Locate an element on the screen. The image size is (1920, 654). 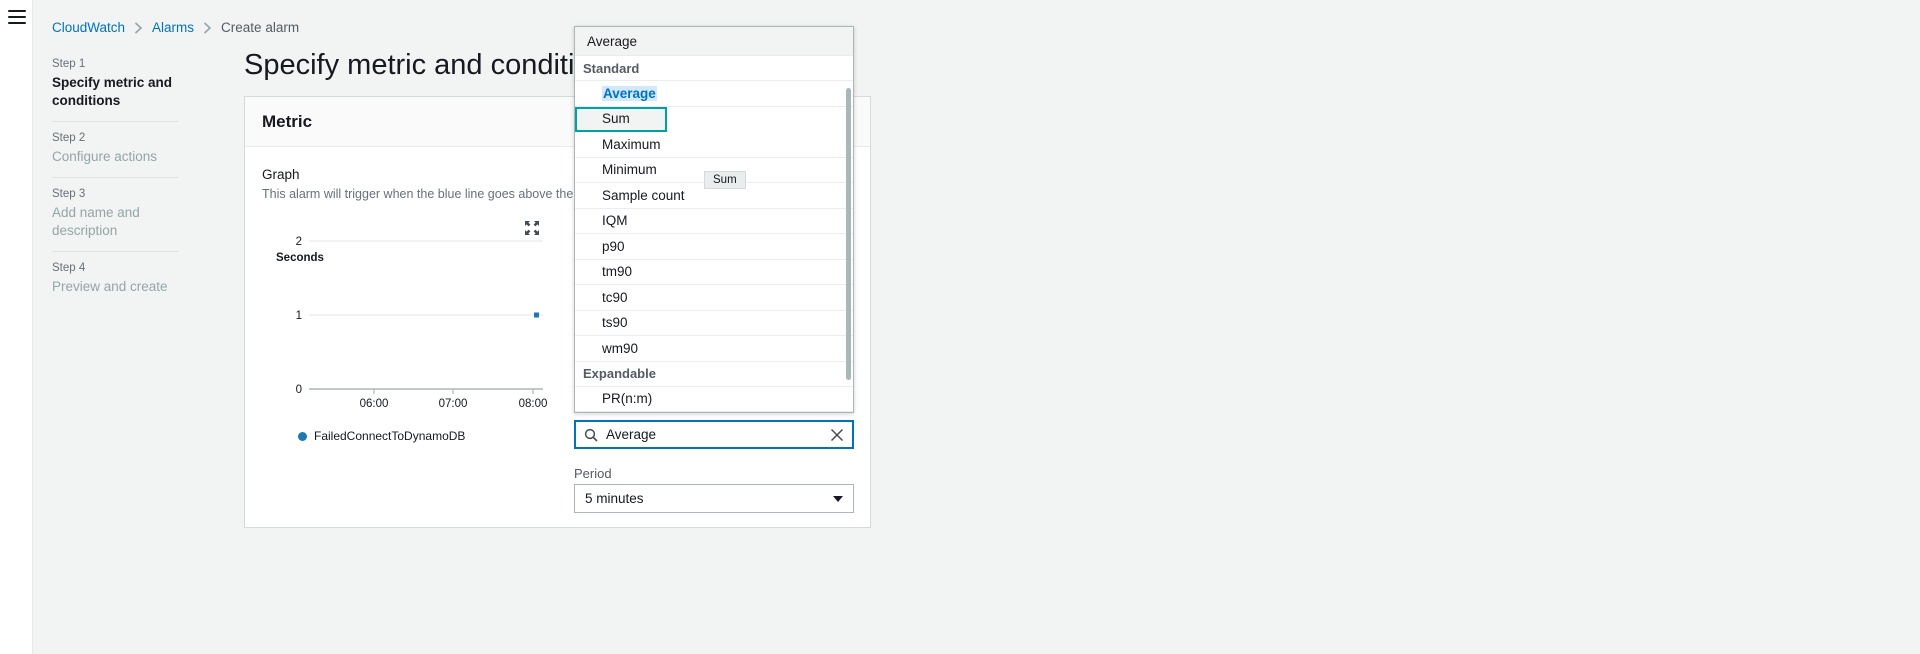
dropdown-option-iqm: IQM is located at coordinates (714, 221).